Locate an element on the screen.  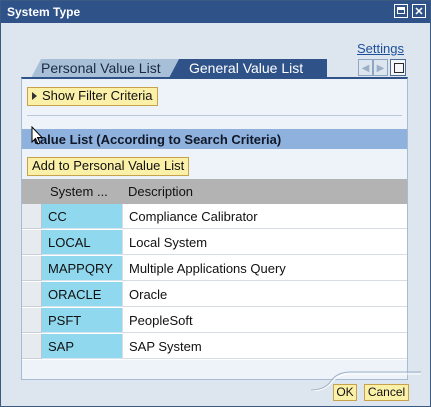
maximize-icon is located at coordinates (401, 11).